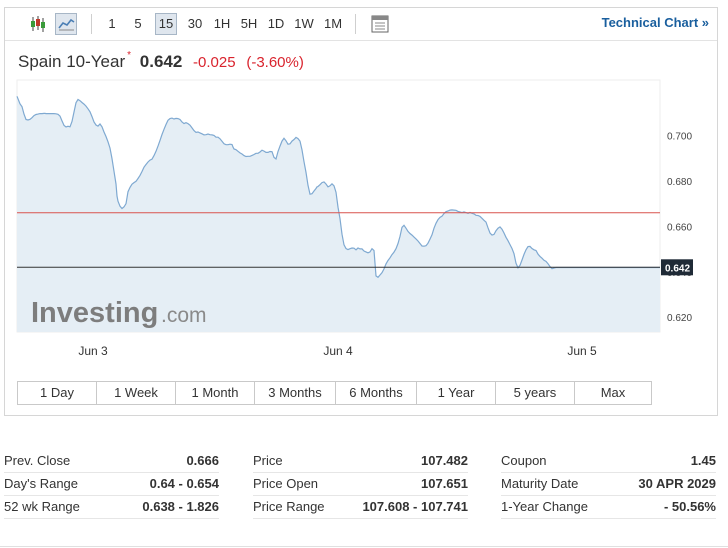  What do you see at coordinates (544, 506) in the screenshot?
I see `stat-label: 1-Year Change` at bounding box center [544, 506].